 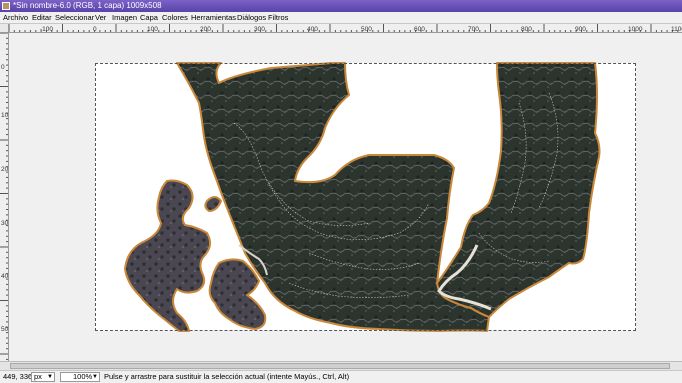 I want to click on vruler-label: 300, so click(x=5, y=223).